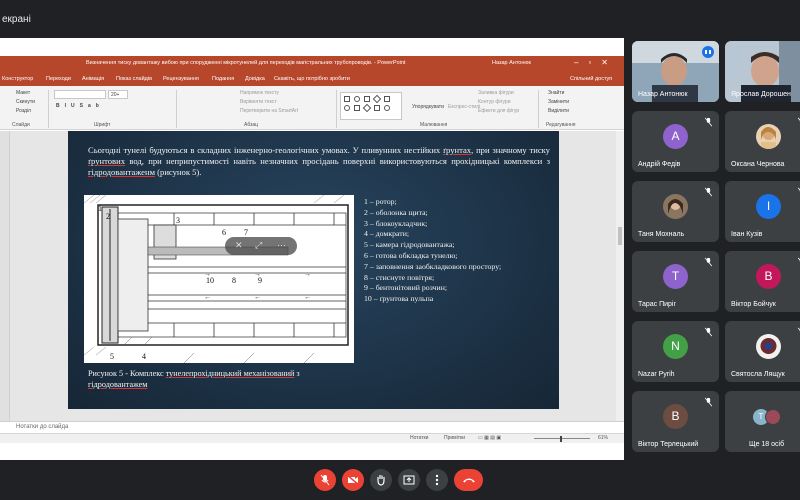 The image size is (800, 500). I want to click on present-screen-icon, so click(409, 480).